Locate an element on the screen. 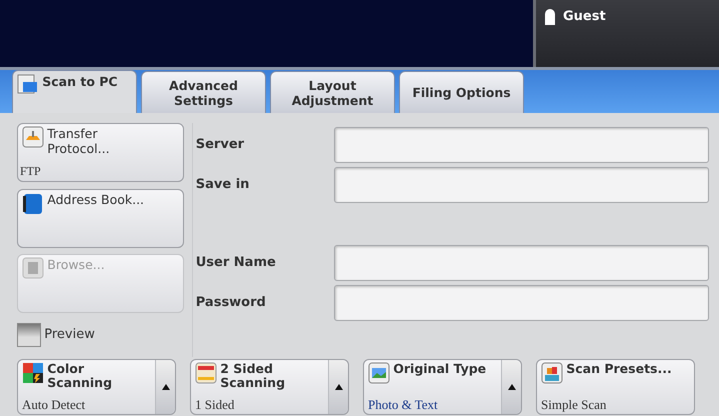 Image resolution: width=719 pixels, height=416 pixels. field-label: Save in is located at coordinates (223, 185).